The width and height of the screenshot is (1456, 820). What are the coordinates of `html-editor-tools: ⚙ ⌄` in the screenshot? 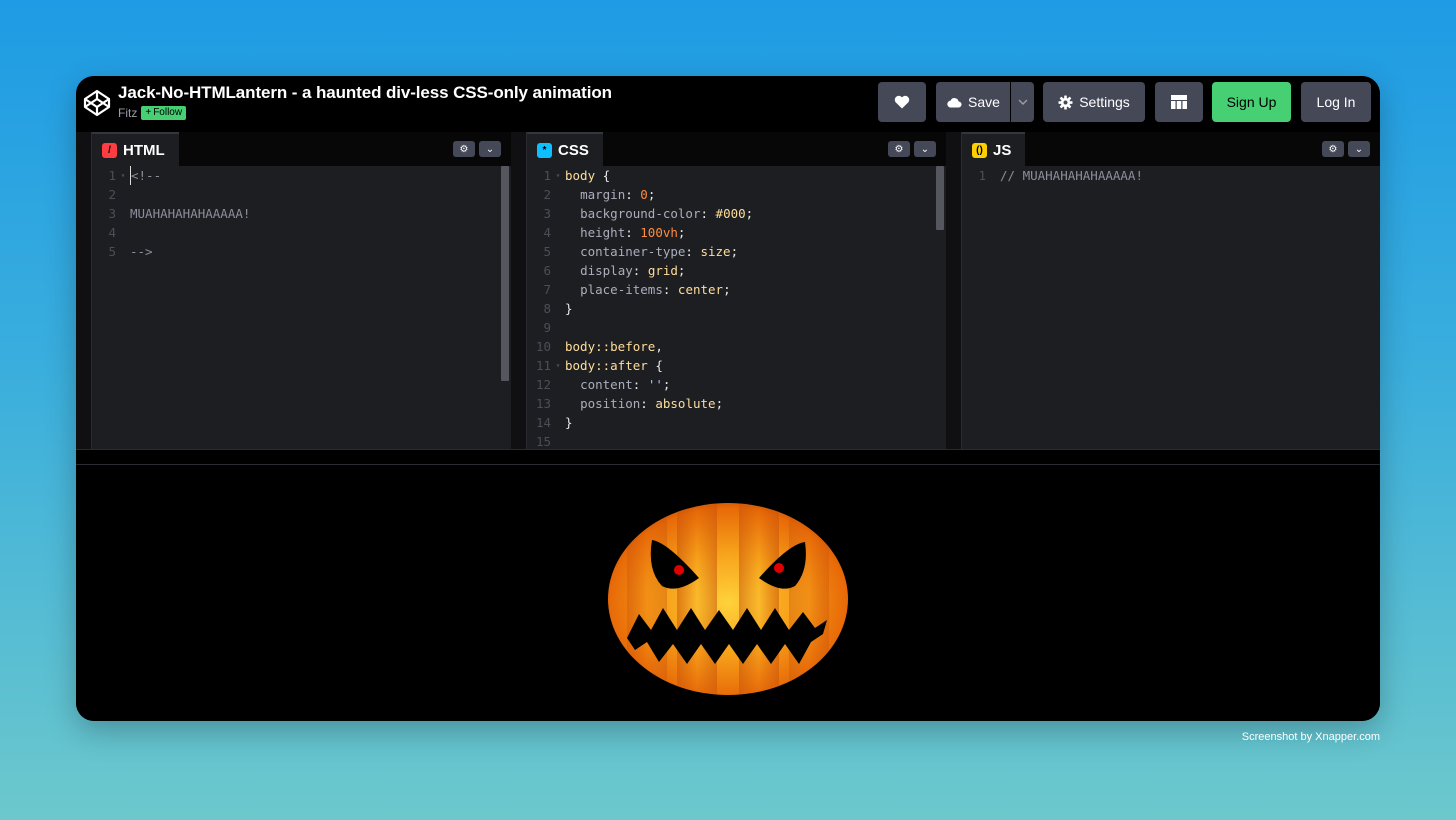 It's located at (477, 149).